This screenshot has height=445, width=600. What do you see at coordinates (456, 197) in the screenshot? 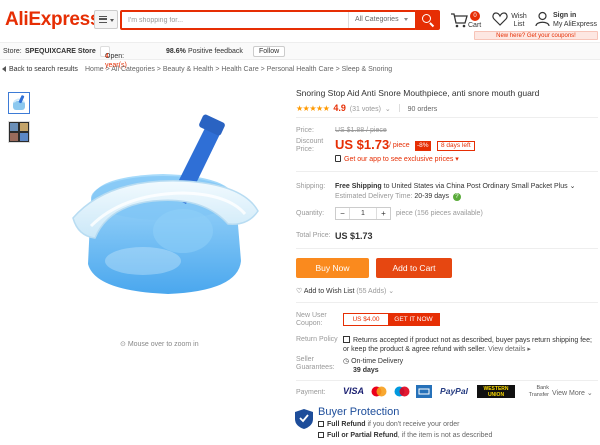
I see `help-icon: ?` at bounding box center [456, 197].